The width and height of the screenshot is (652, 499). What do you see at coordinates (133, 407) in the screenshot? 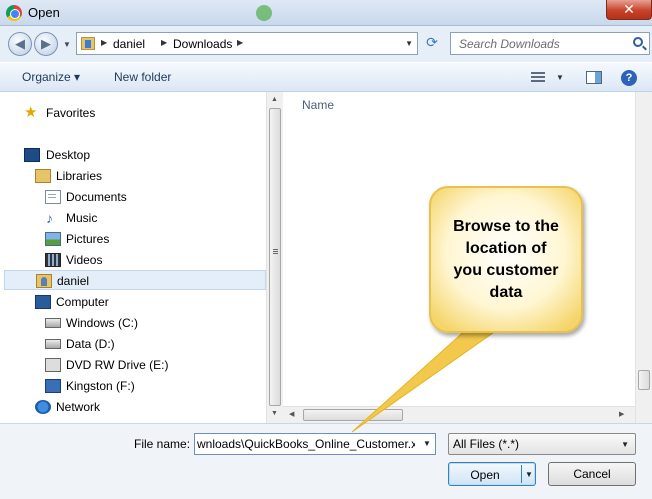
I see `nav-item-network: Network` at bounding box center [133, 407].